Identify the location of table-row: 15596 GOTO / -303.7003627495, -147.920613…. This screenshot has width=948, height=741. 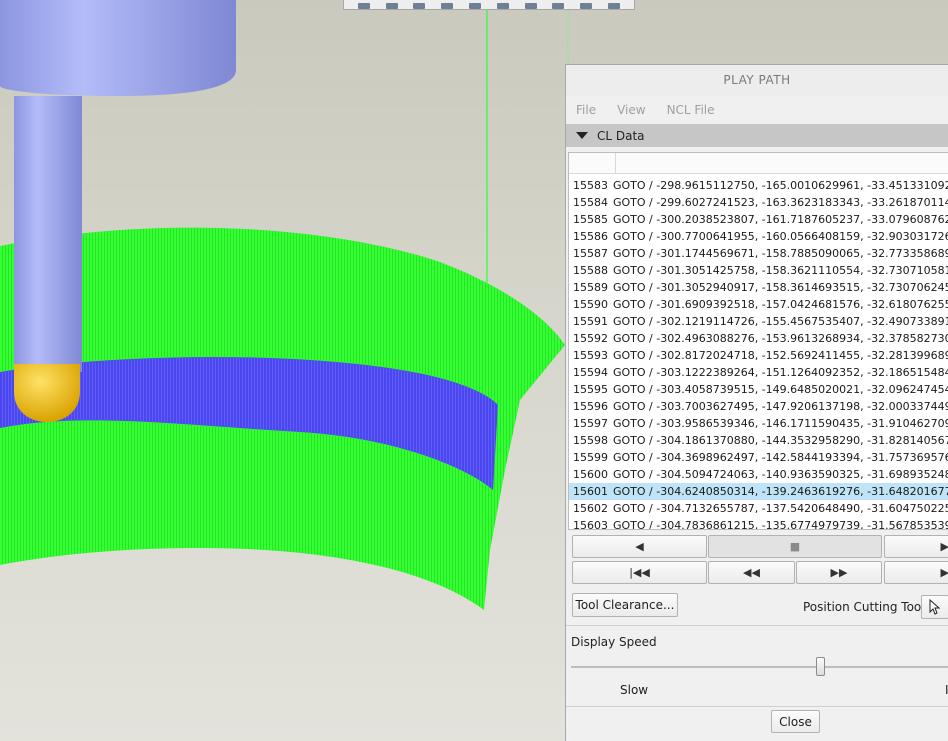
(758, 406).